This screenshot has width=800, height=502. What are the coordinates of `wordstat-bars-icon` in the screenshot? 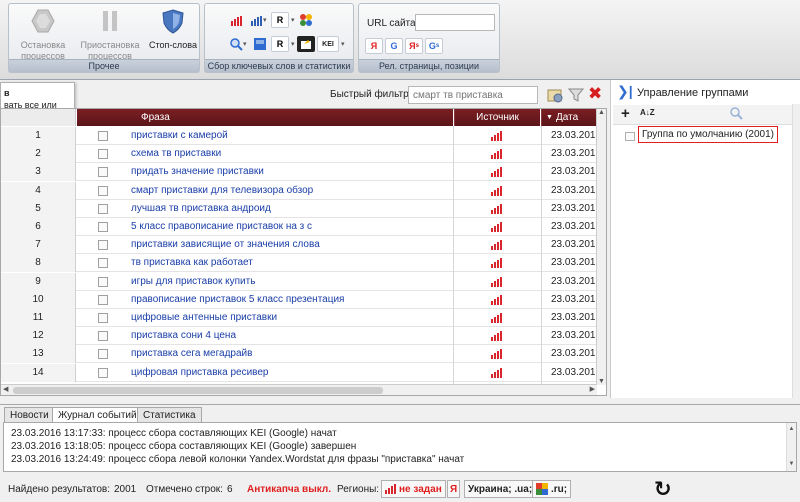 It's located at (236, 21).